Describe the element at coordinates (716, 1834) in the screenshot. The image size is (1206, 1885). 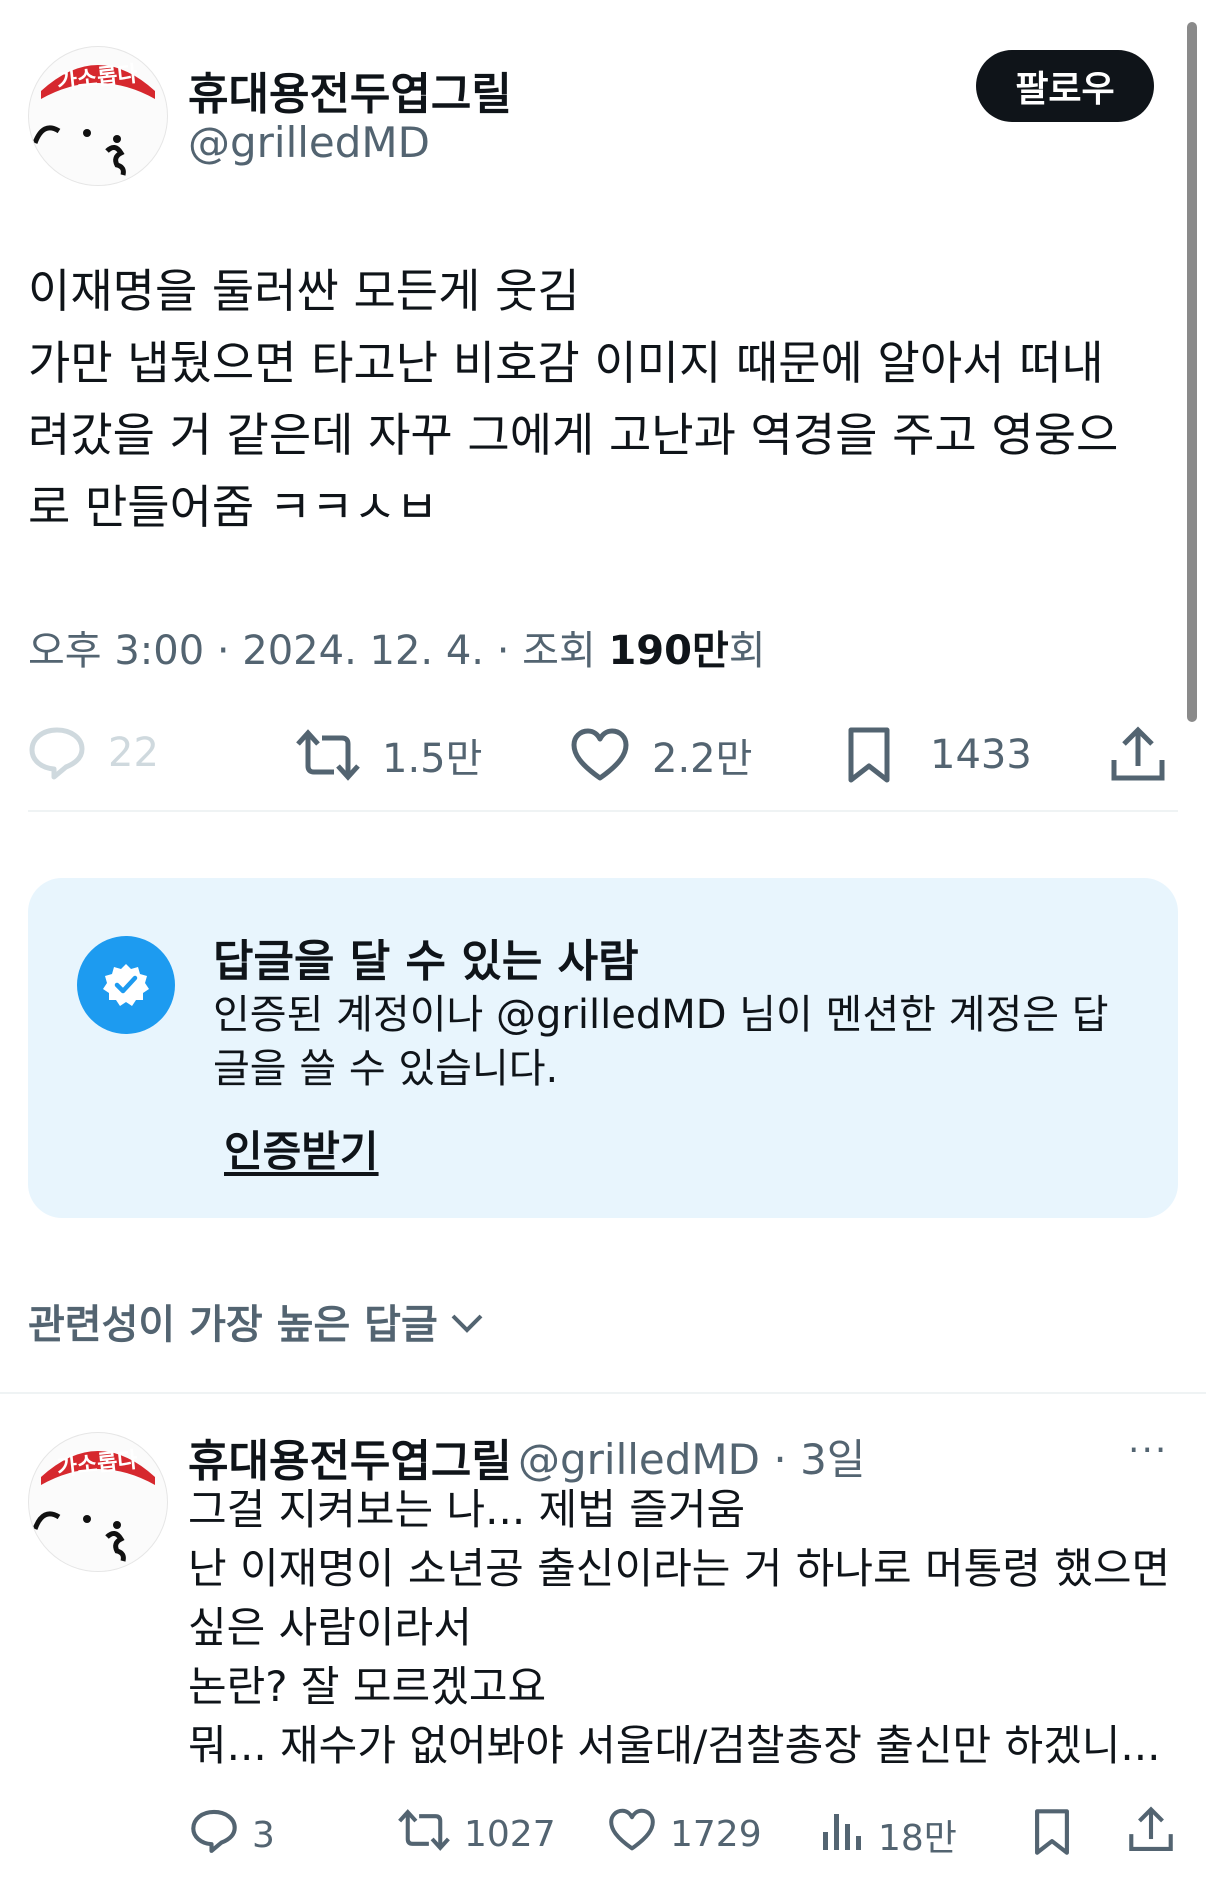
I see `reply-like-count: 1729` at that location.